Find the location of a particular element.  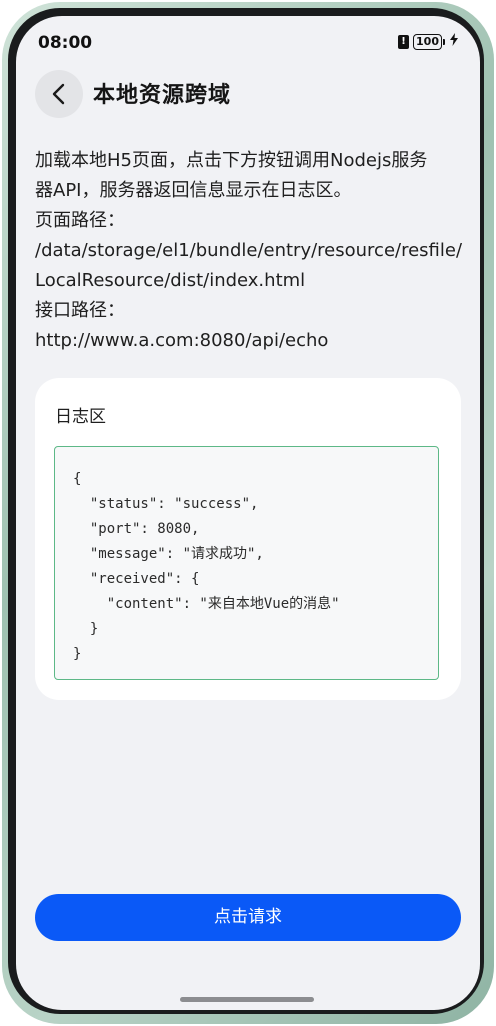

chevron-left-icon is located at coordinates (58, 94).